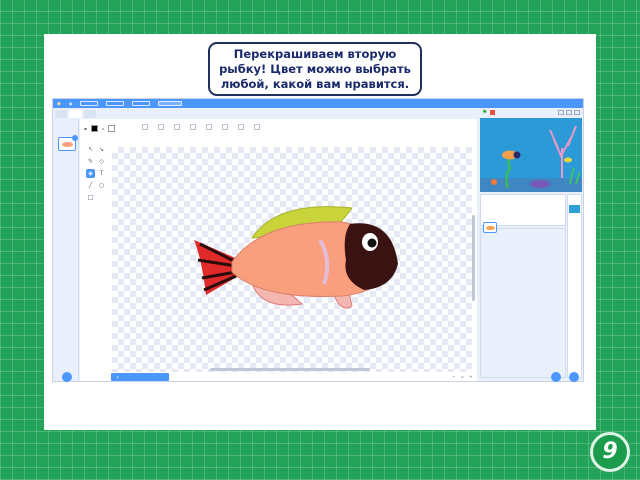  What do you see at coordinates (372, 243) in the screenshot?
I see `fish-pupil` at bounding box center [372, 243].